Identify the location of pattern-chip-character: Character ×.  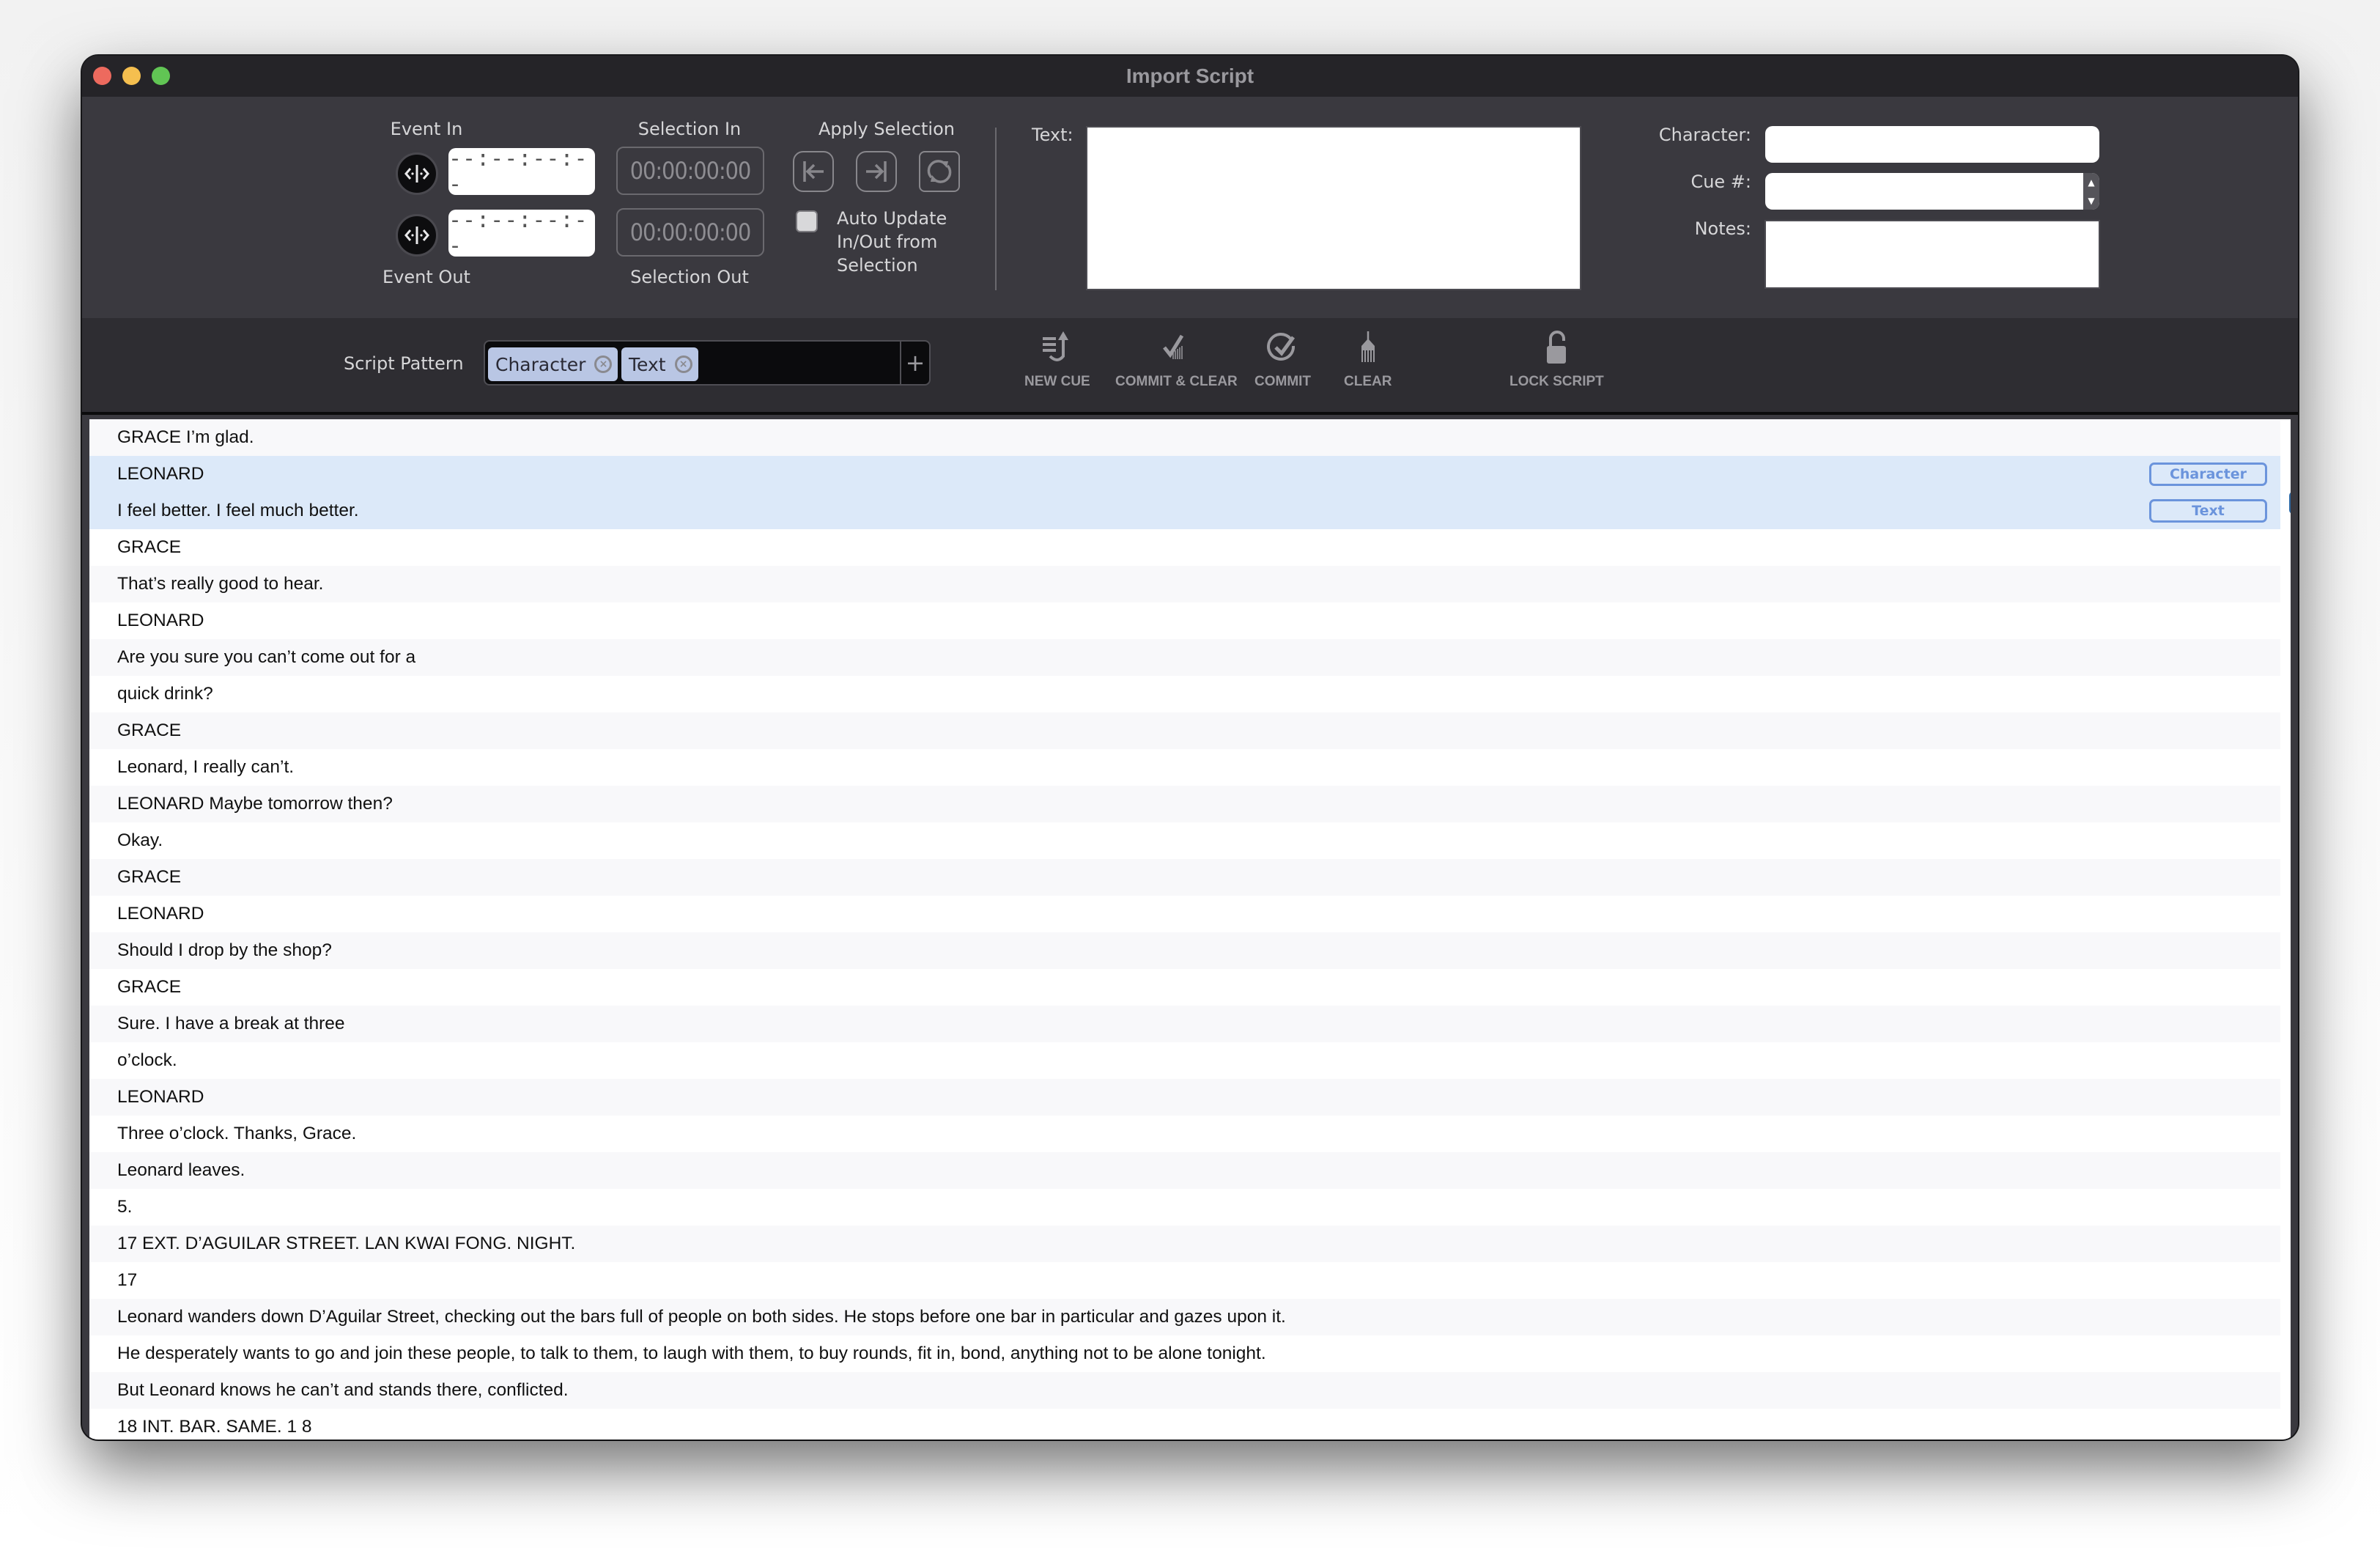
(553, 364).